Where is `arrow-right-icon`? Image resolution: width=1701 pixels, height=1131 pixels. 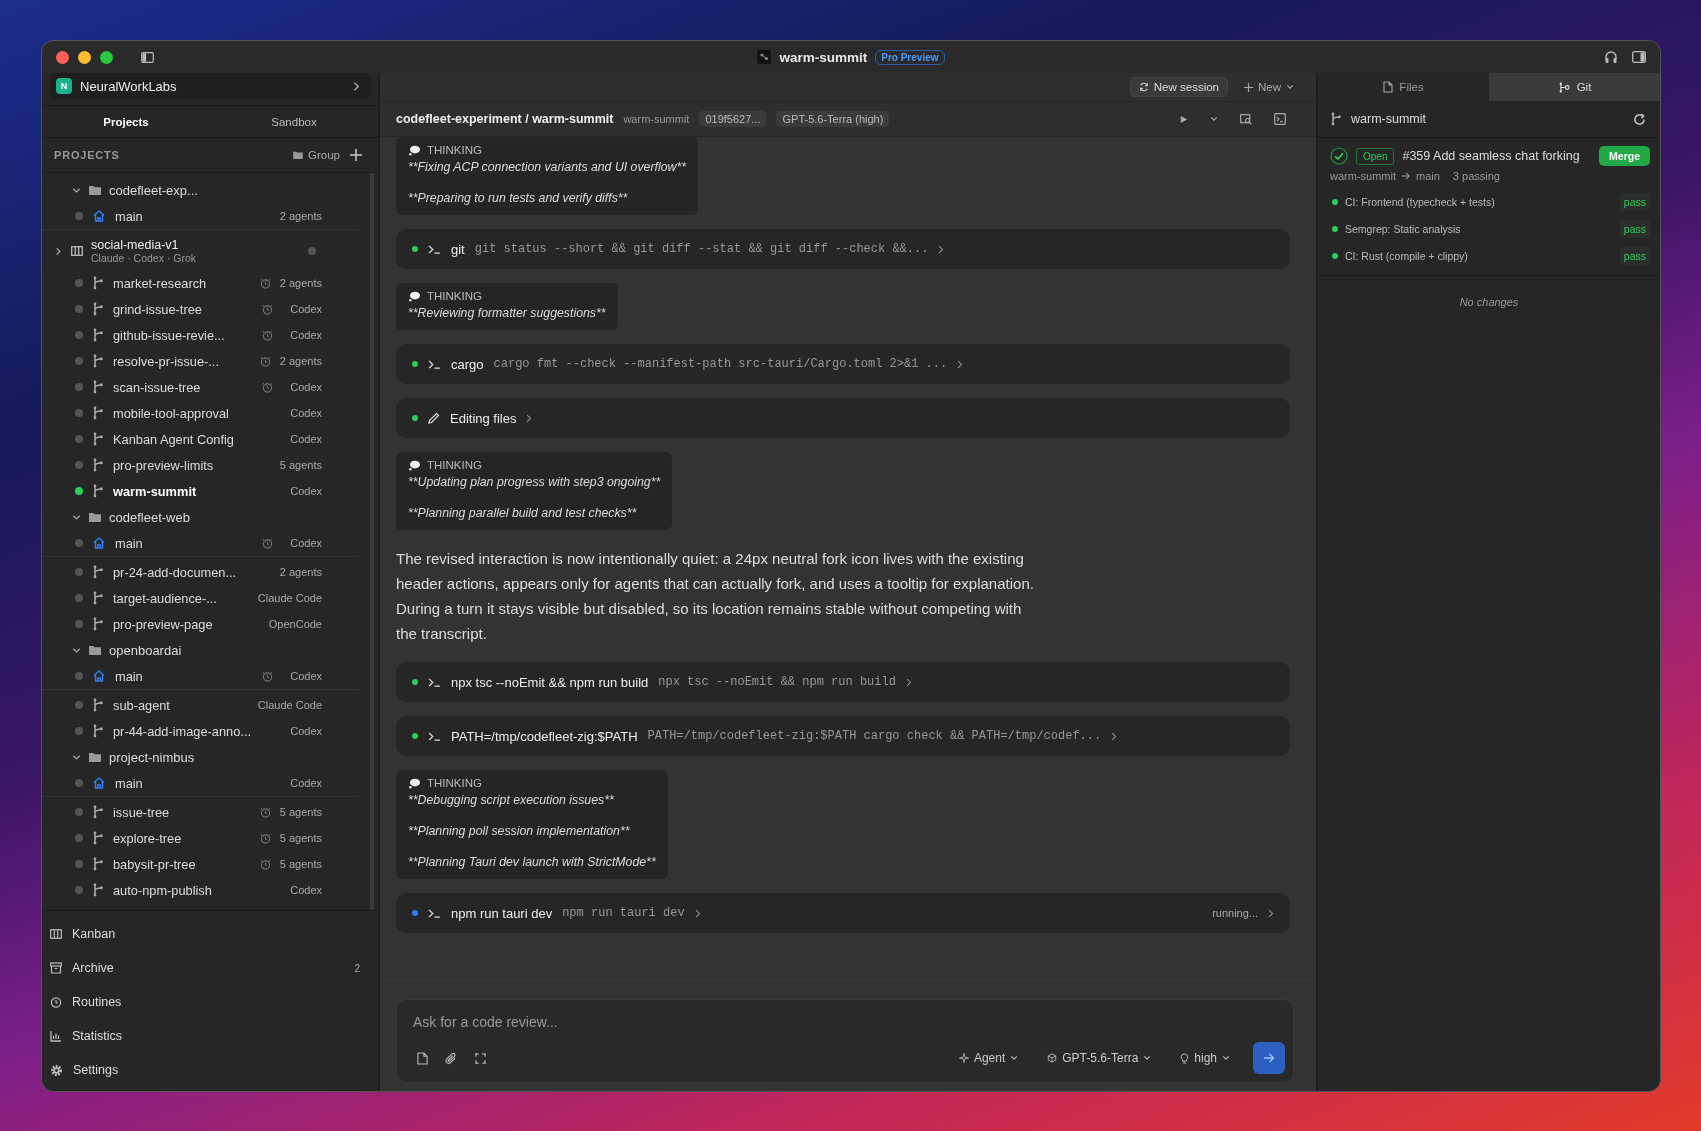 arrow-right-icon is located at coordinates (1406, 176).